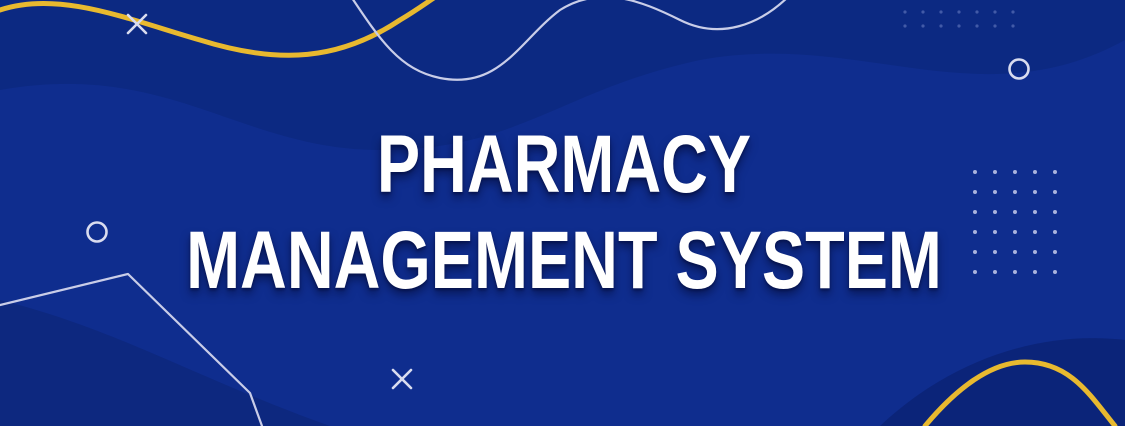 The image size is (1125, 426). I want to click on title-line-1: PHARMACY, so click(564, 164).